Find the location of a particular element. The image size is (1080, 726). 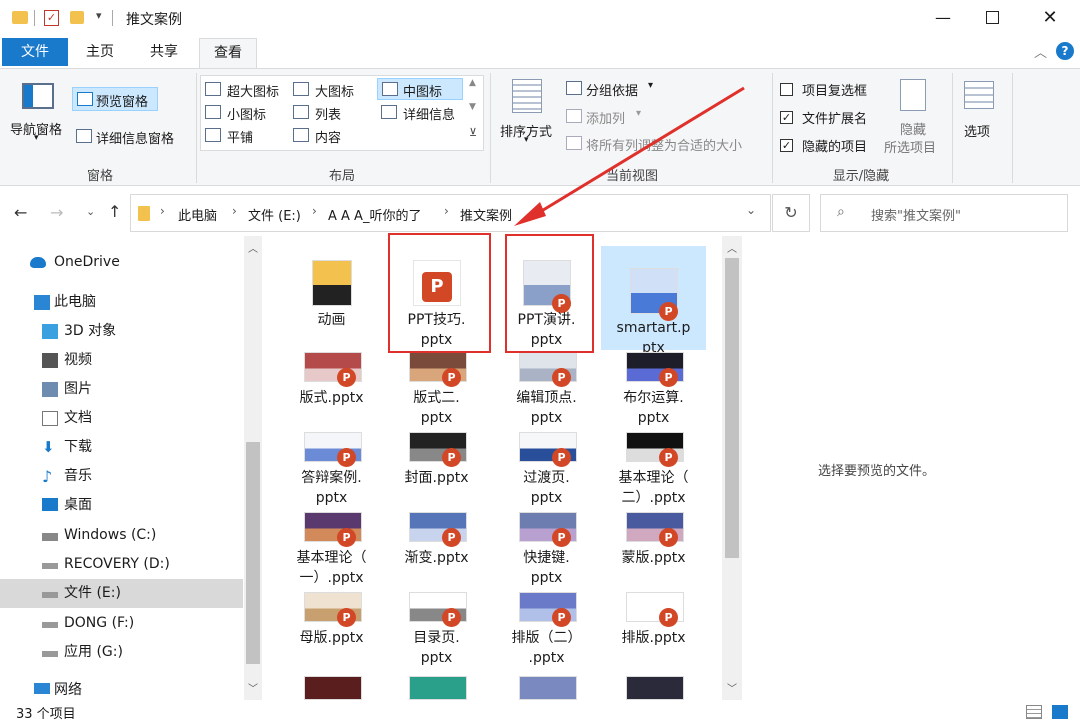

file-item: P 过渡页. pptx is located at coordinates (546, 469).